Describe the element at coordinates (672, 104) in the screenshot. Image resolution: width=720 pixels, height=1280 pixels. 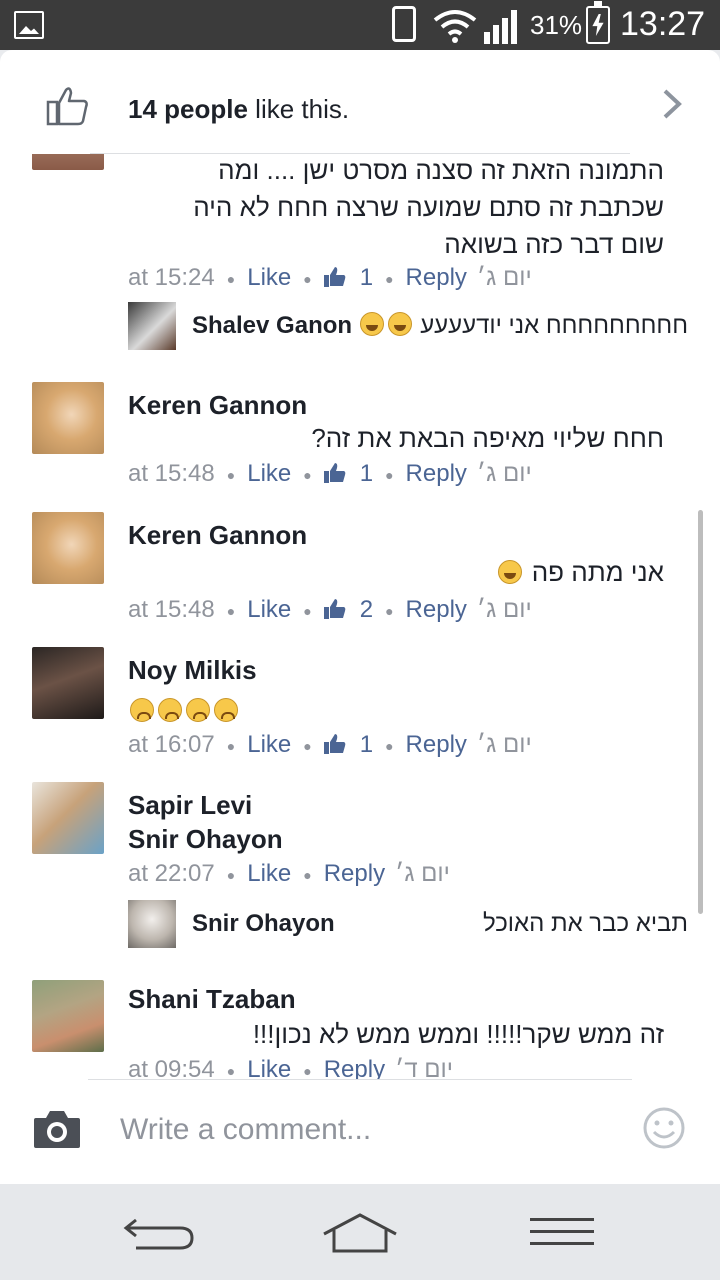
I see `chevron-right-icon` at that location.